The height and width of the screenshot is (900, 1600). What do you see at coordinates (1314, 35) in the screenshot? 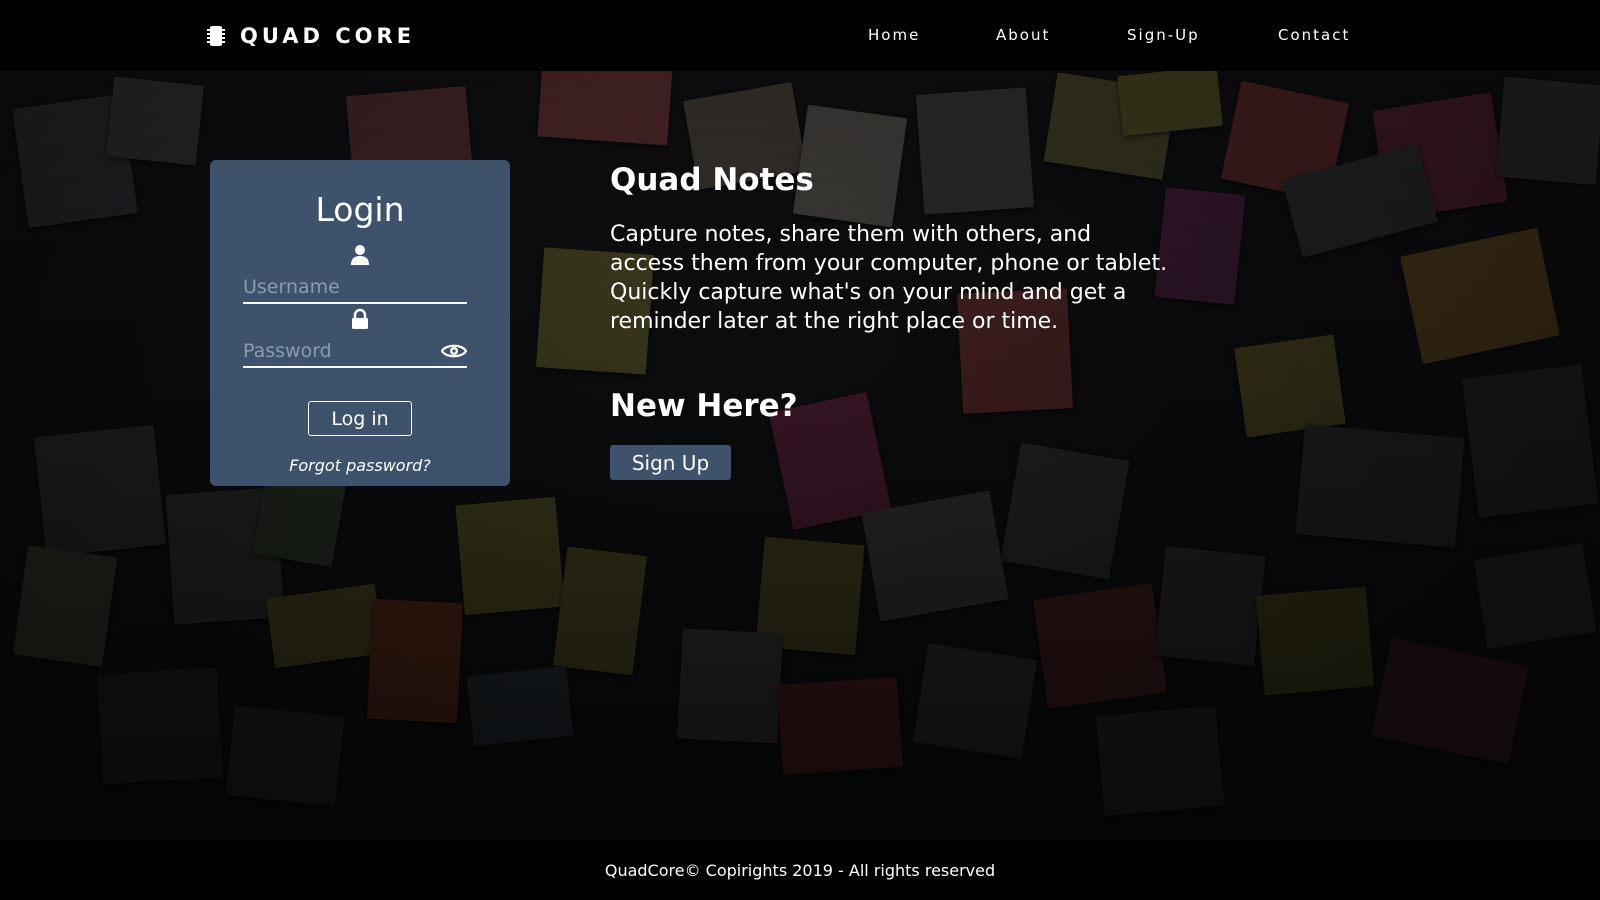
I see `nav-contact-link: Contact` at bounding box center [1314, 35].